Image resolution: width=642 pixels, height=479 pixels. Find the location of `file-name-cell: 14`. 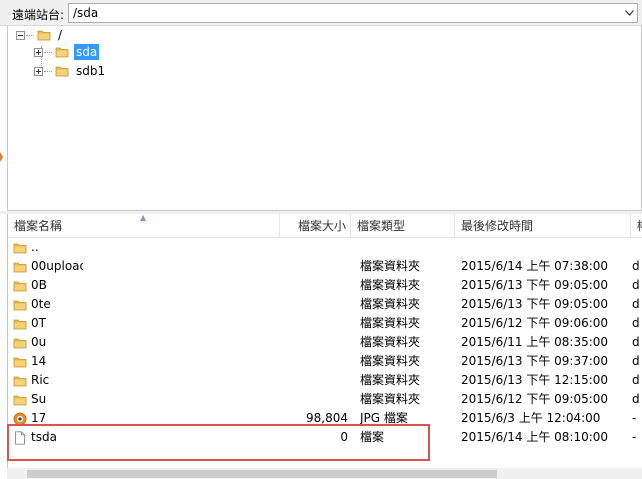

file-name-cell: 14 is located at coordinates (48, 361).